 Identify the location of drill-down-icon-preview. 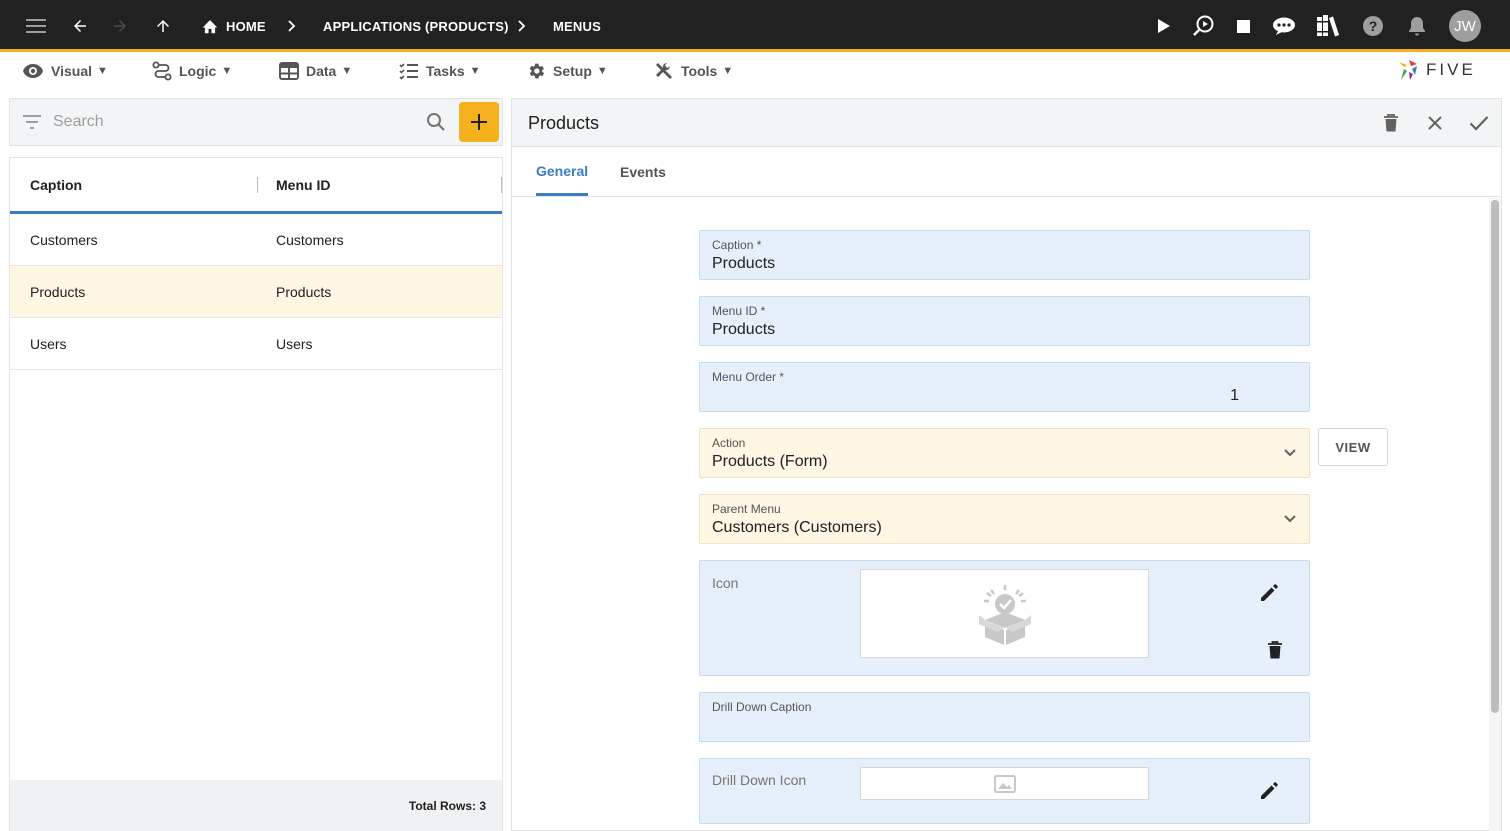
(1004, 783).